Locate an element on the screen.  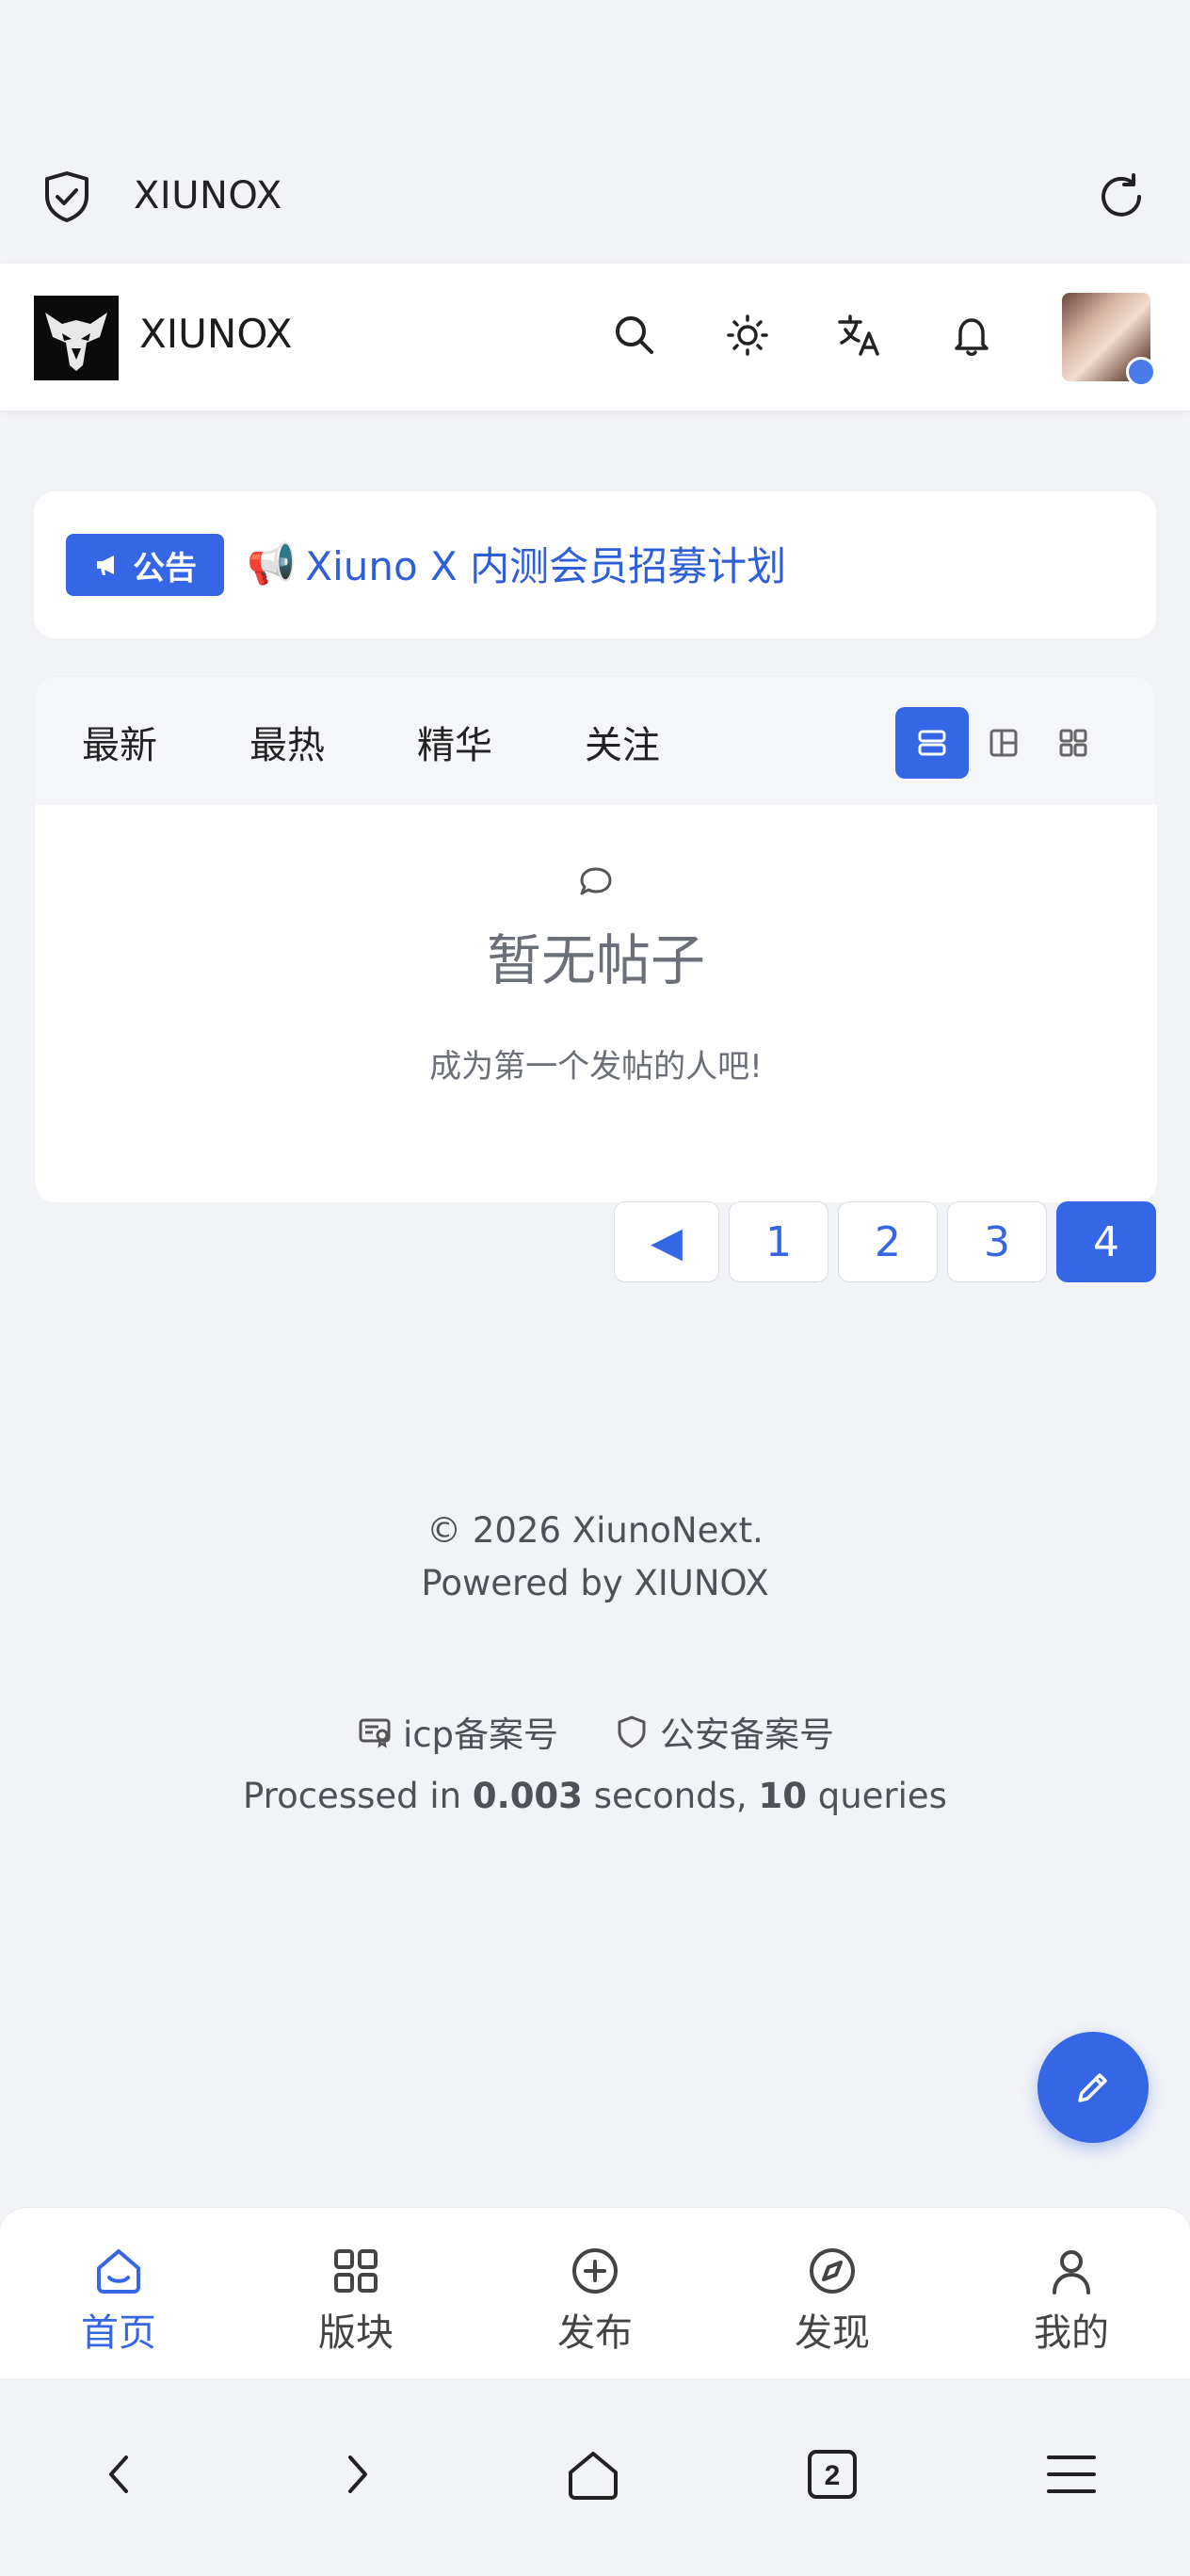
empty-title: 暂无帖子 is located at coordinates (595, 960).